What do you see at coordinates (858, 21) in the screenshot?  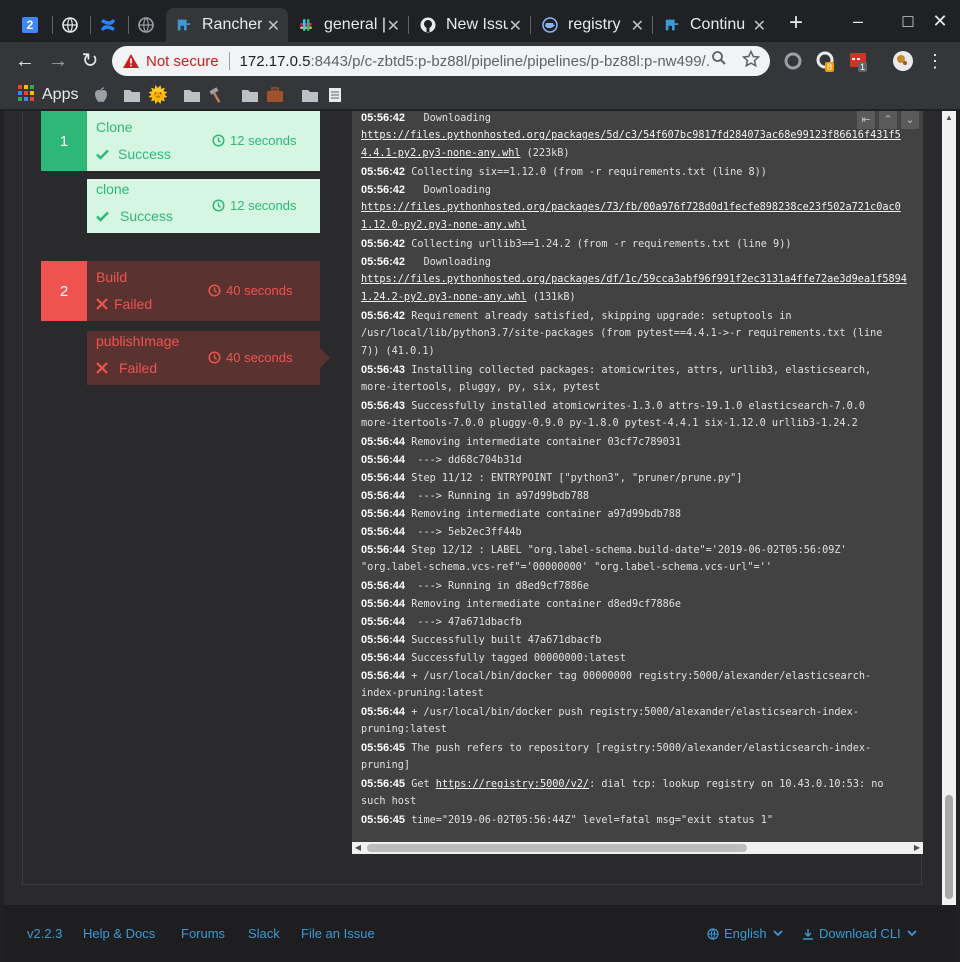 I see `minimize-button: –` at bounding box center [858, 21].